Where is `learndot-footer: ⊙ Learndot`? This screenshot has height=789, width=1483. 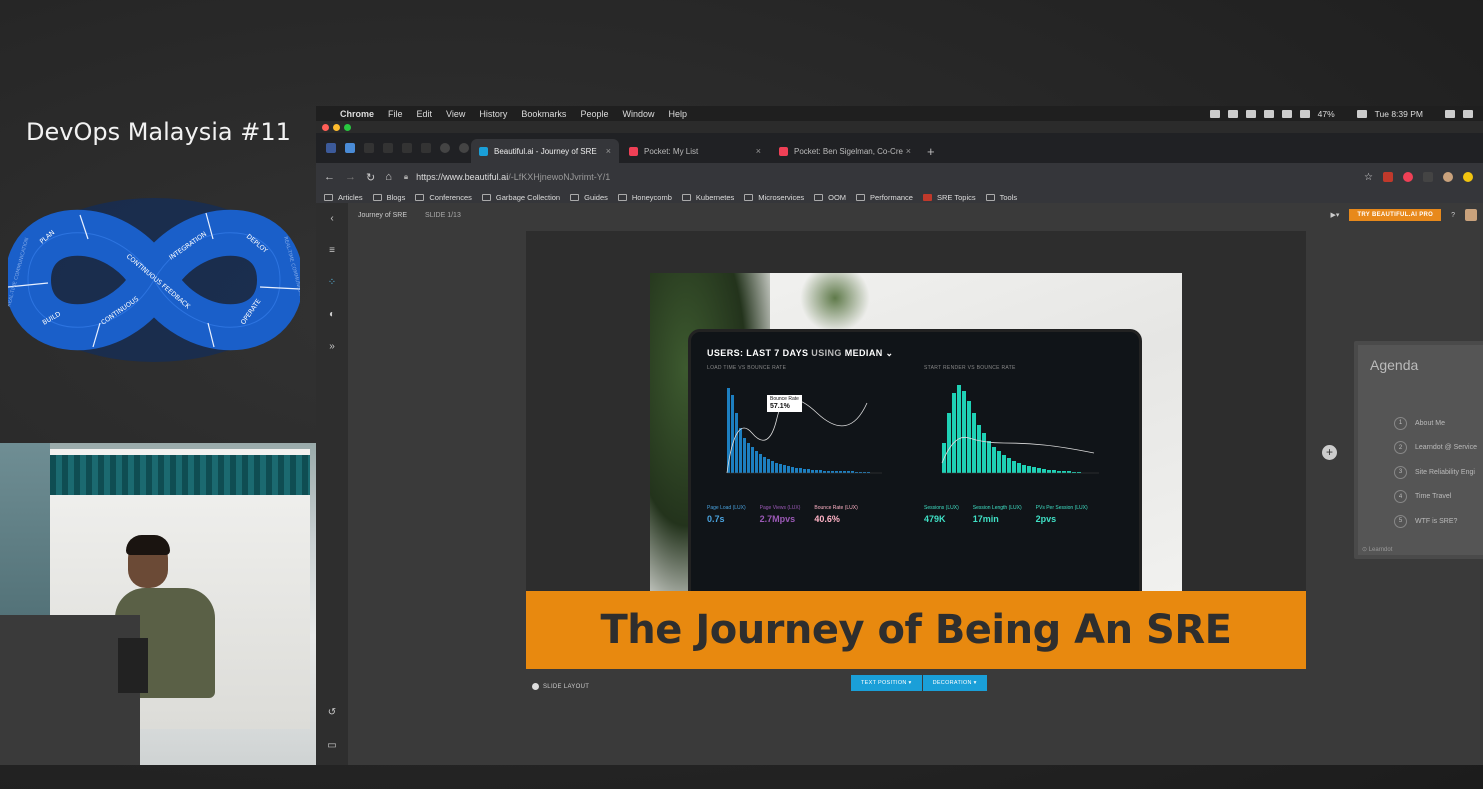
learndot-footer: ⊙ Learndot is located at coordinates (1377, 550).